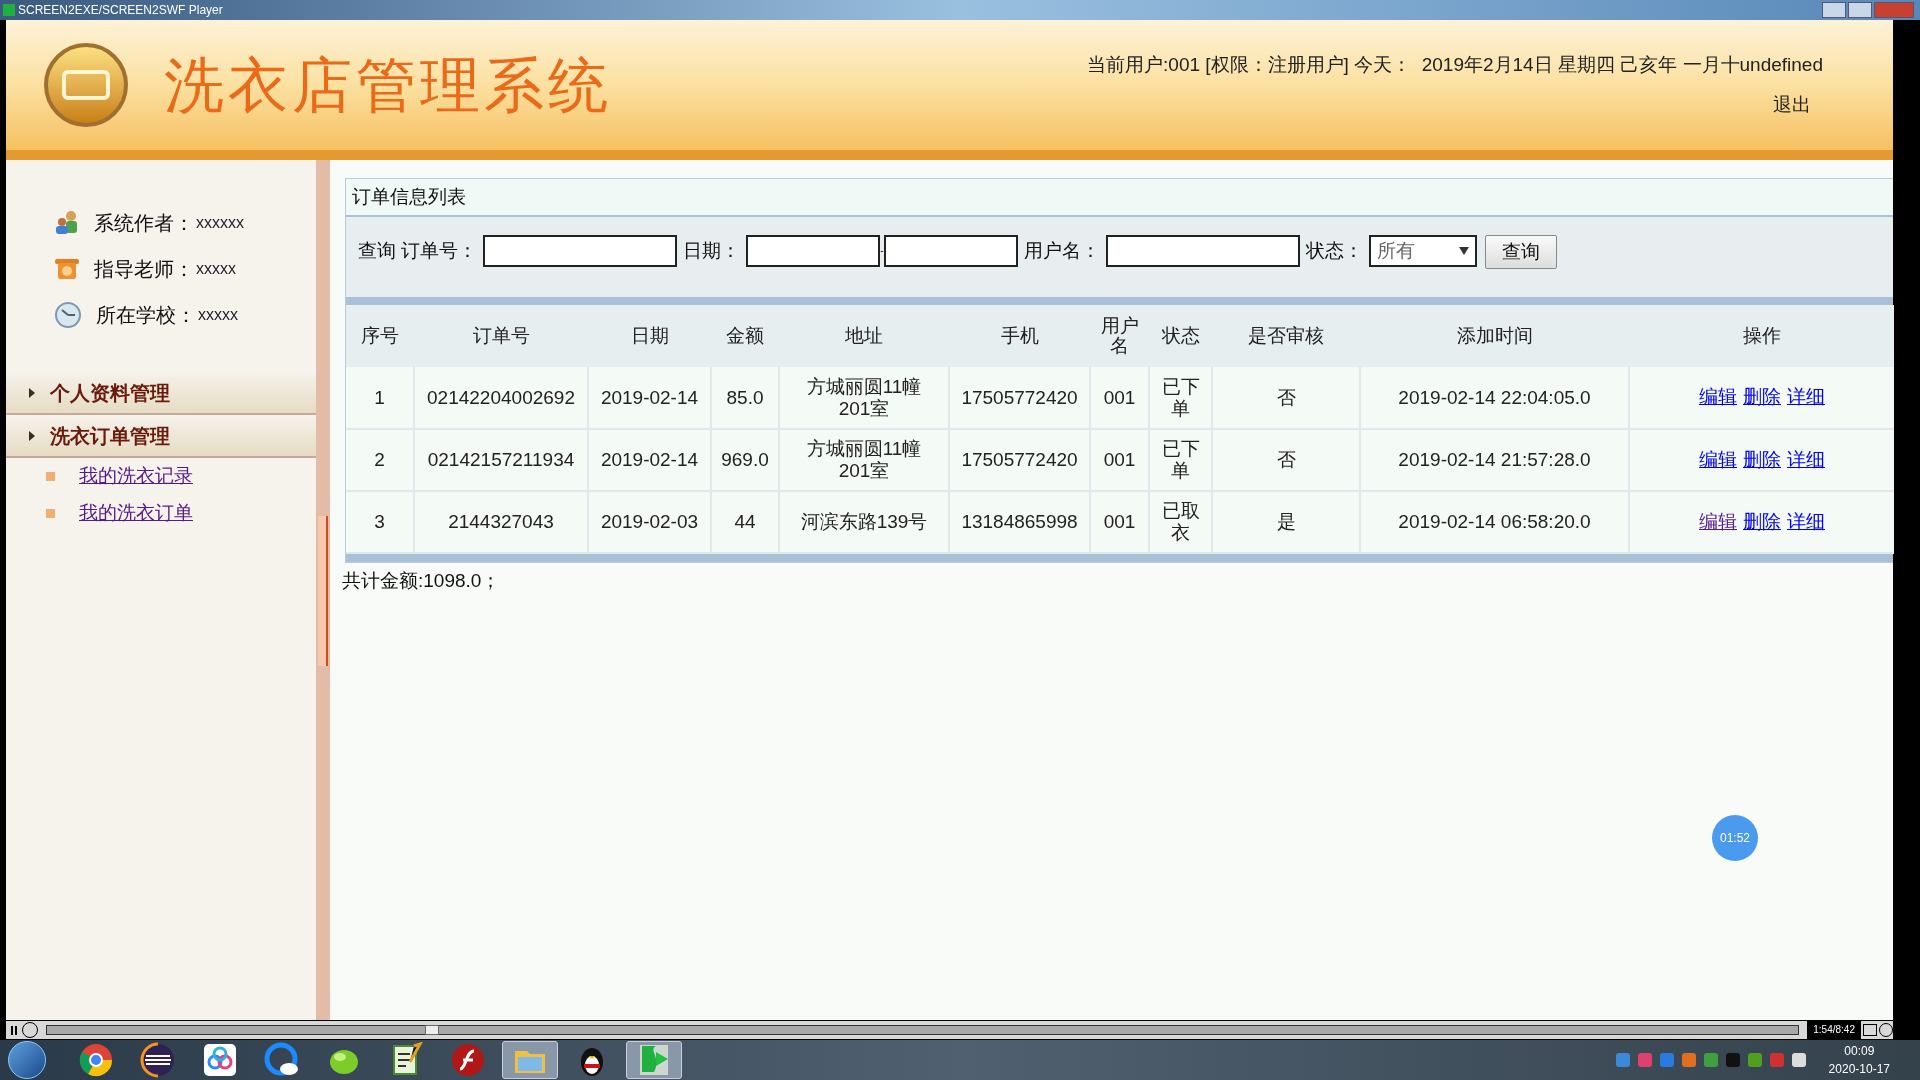  What do you see at coordinates (146, 315) in the screenshot?
I see `info-label: 所在学校：` at bounding box center [146, 315].